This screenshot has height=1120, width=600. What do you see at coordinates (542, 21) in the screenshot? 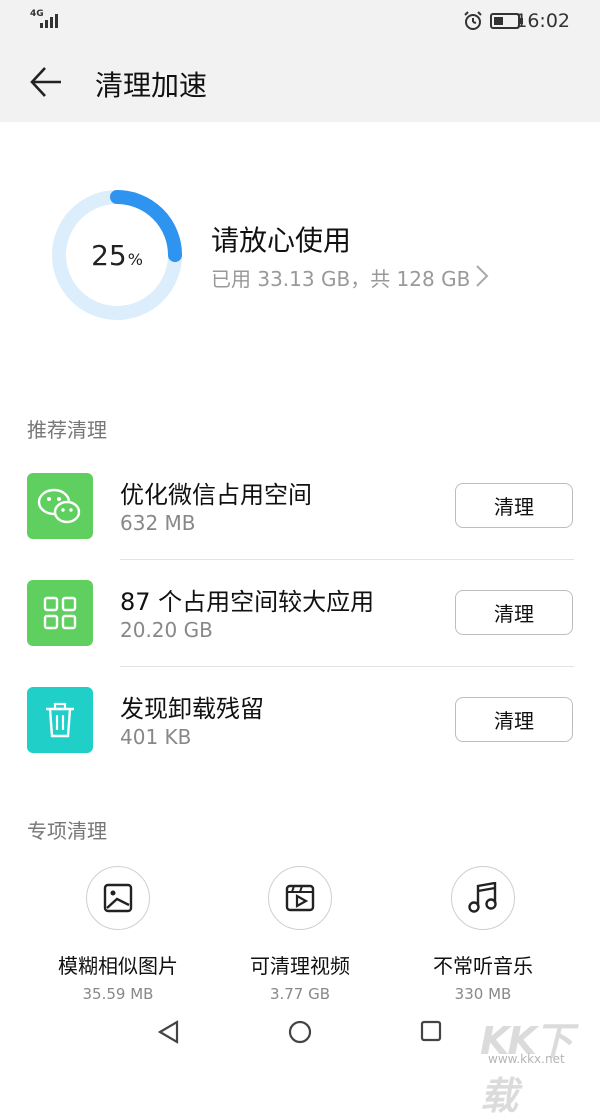
I see `status-time: 16:02` at bounding box center [542, 21].